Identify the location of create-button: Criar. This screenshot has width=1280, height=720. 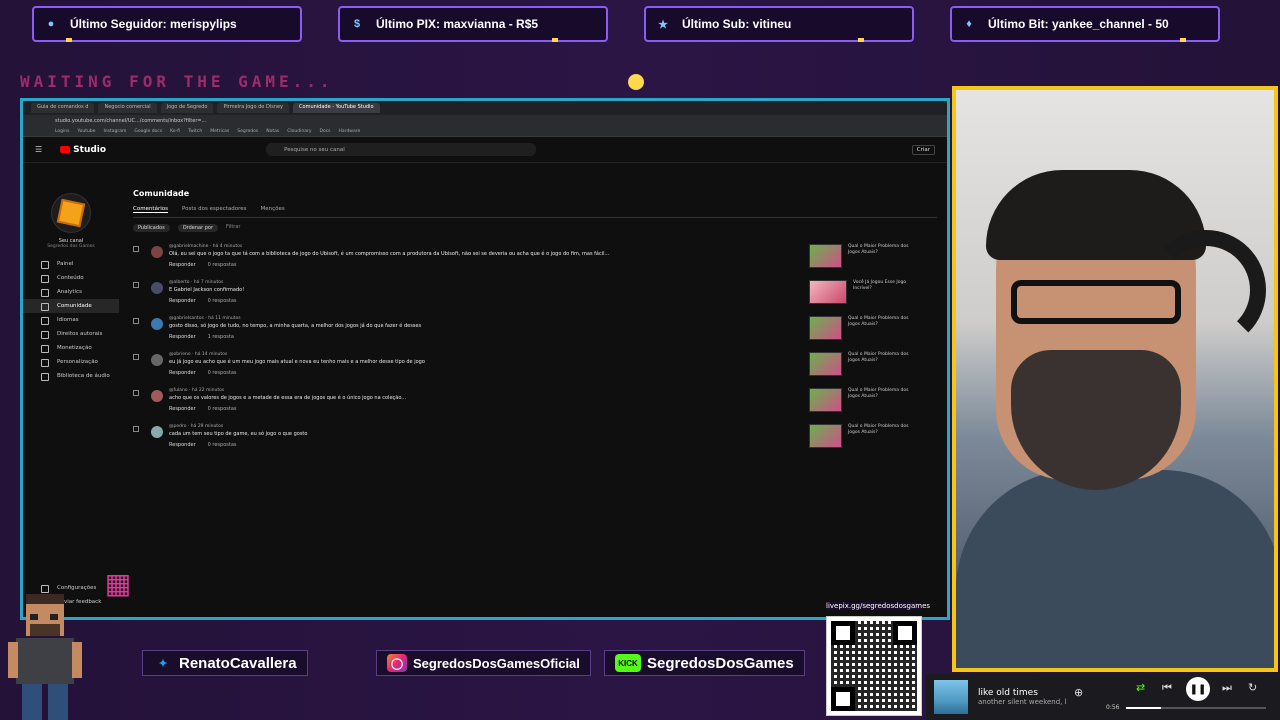
(923, 149).